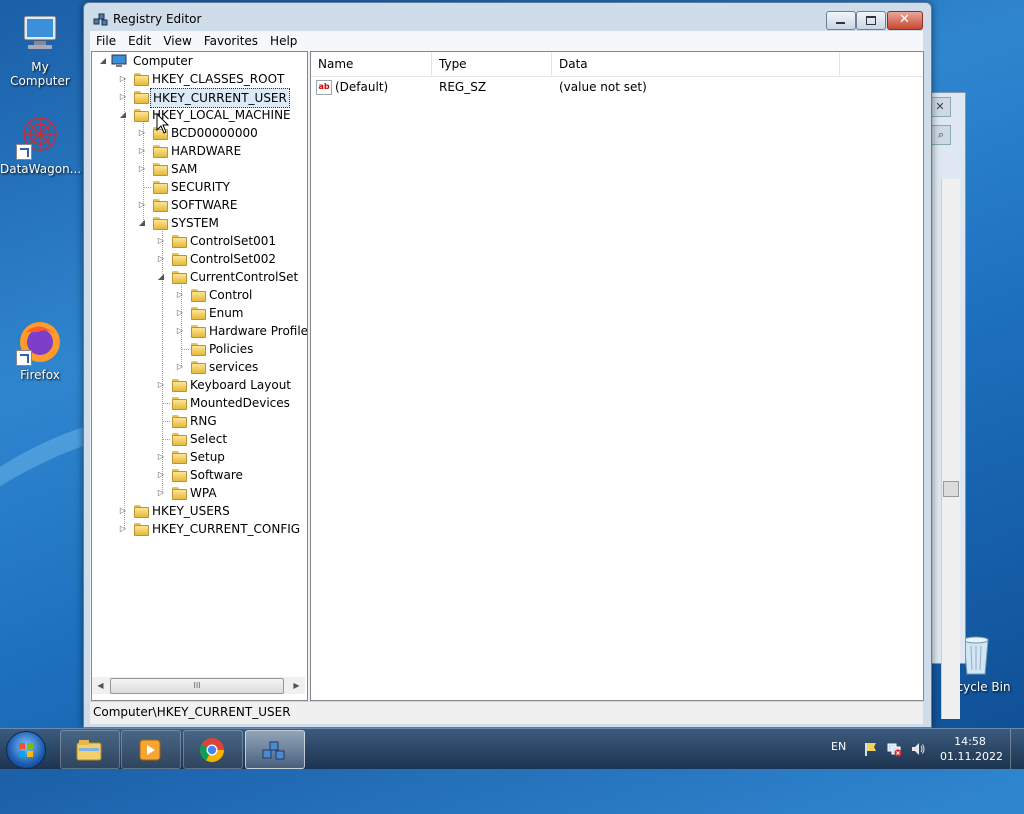 Image resolution: width=1024 pixels, height=814 pixels. Describe the element at coordinates (192, 712) in the screenshot. I see `status-path: Computer\HKEY_CURRENT_USER` at that location.